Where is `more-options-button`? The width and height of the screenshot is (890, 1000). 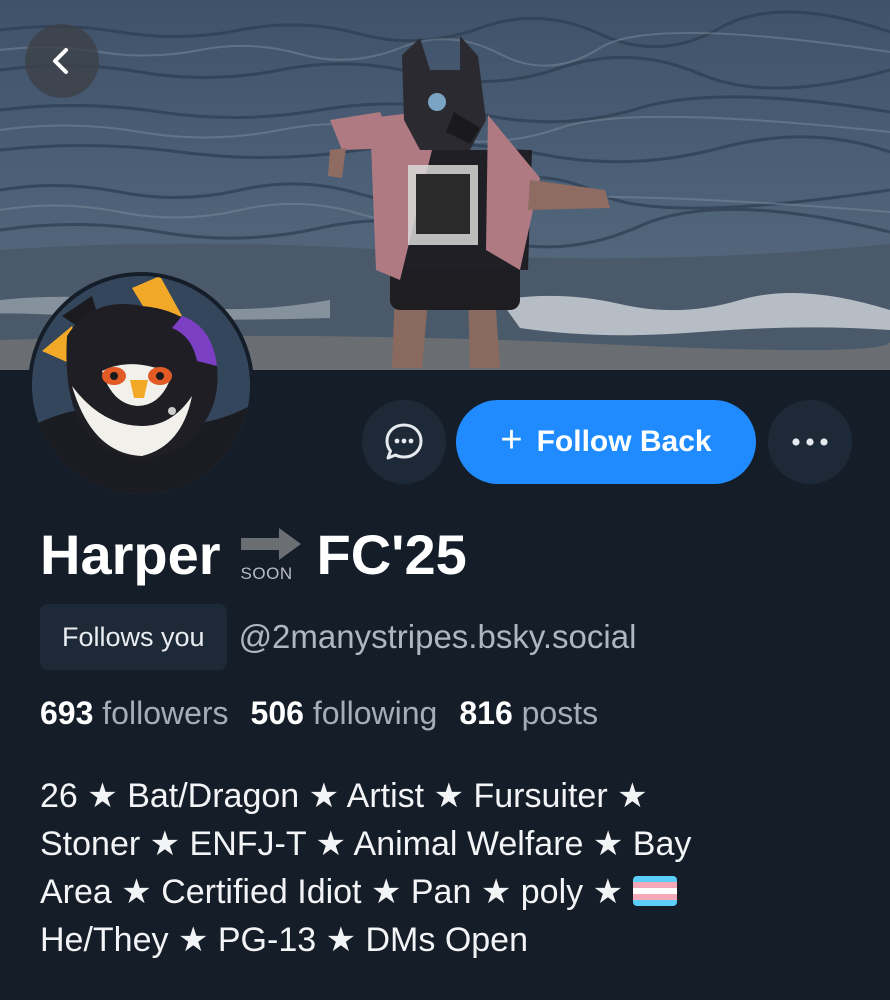 more-options-button is located at coordinates (810, 442).